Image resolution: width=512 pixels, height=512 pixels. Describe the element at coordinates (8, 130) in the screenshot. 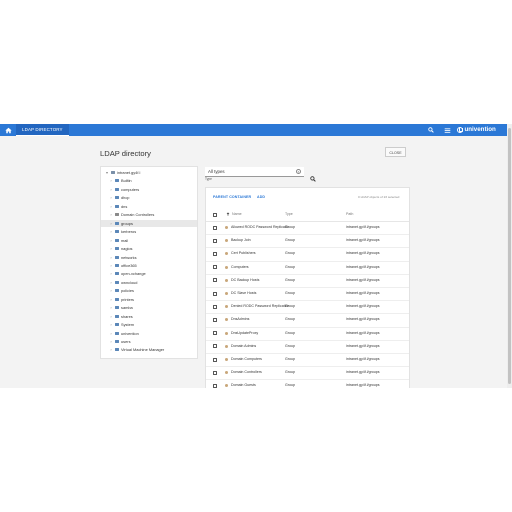

I see `home-button` at that location.